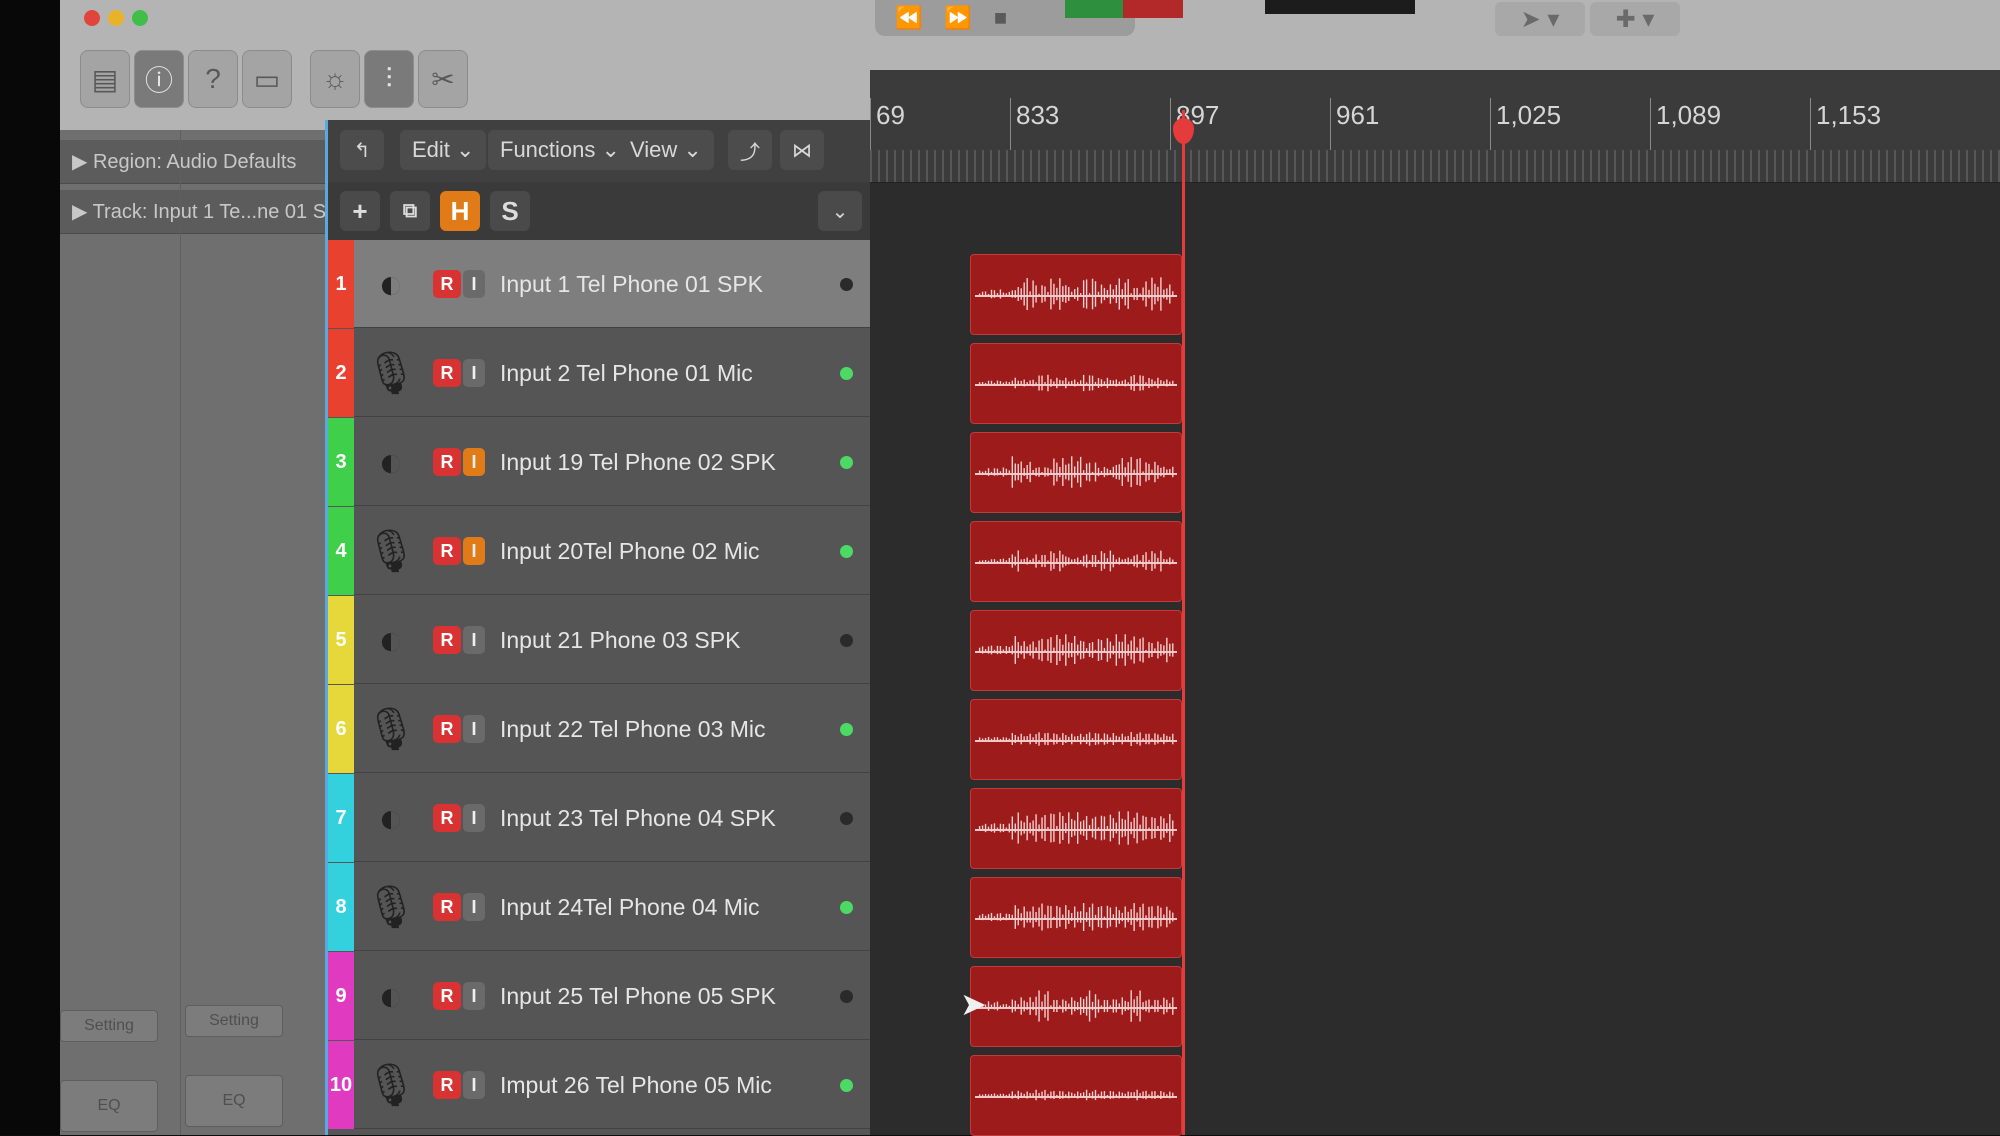 The width and height of the screenshot is (2000, 1136). What do you see at coordinates (890, 115) in the screenshot?
I see `ruler-number-1: 69` at bounding box center [890, 115].